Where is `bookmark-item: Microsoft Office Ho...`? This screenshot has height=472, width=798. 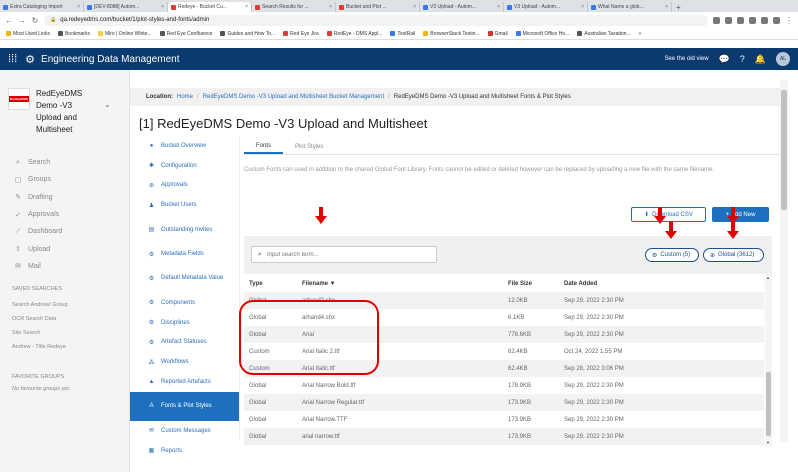 bookmark-item: Microsoft Office Ho... is located at coordinates (542, 34).